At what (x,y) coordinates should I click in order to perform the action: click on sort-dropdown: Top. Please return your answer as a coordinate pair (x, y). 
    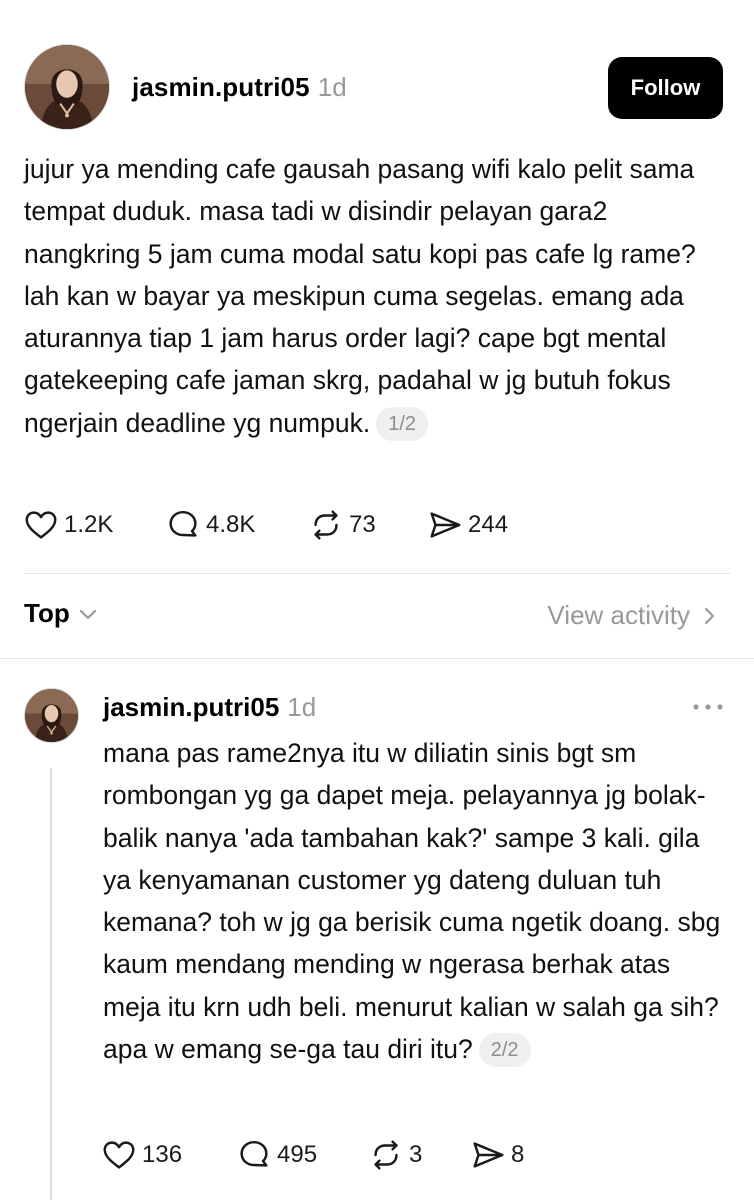
    Looking at the image, I should click on (62, 613).